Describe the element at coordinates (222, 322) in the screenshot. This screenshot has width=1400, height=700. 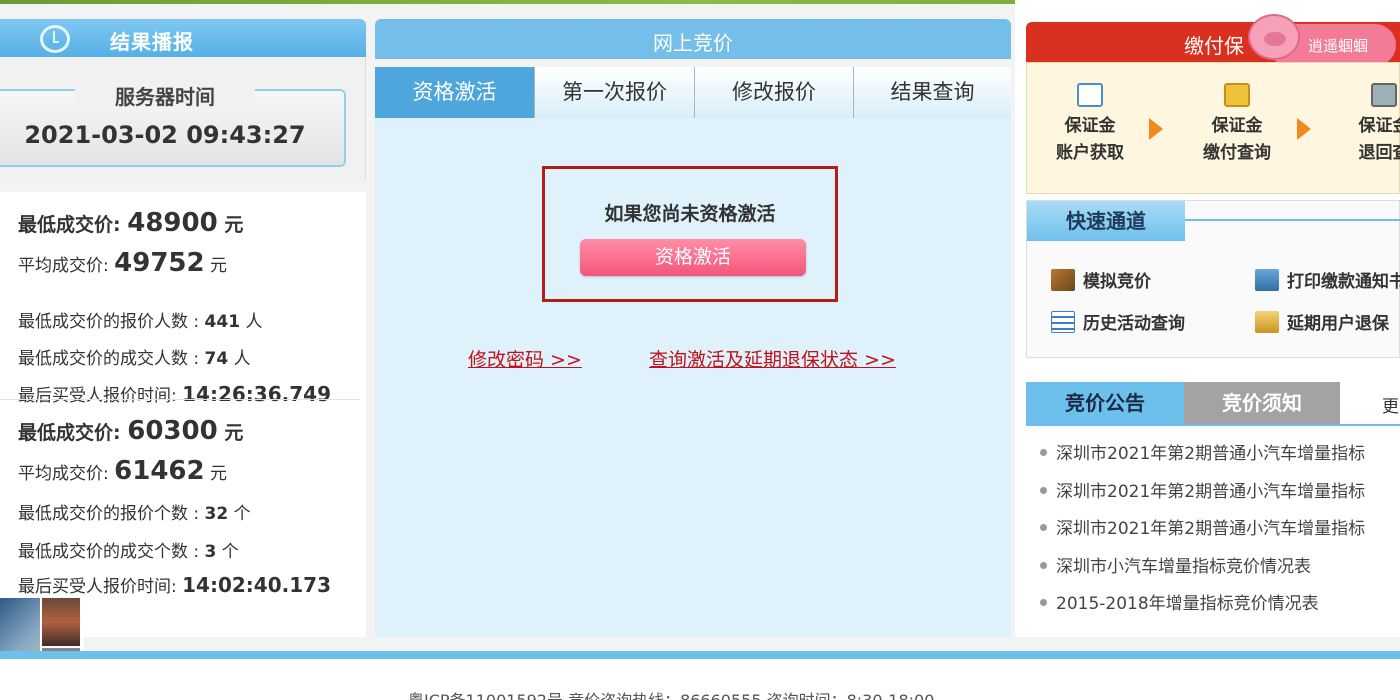
I see `bidders-value: 441` at that location.